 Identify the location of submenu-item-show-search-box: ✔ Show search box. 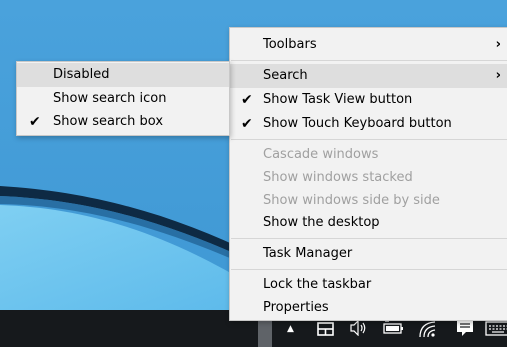
(123, 122).